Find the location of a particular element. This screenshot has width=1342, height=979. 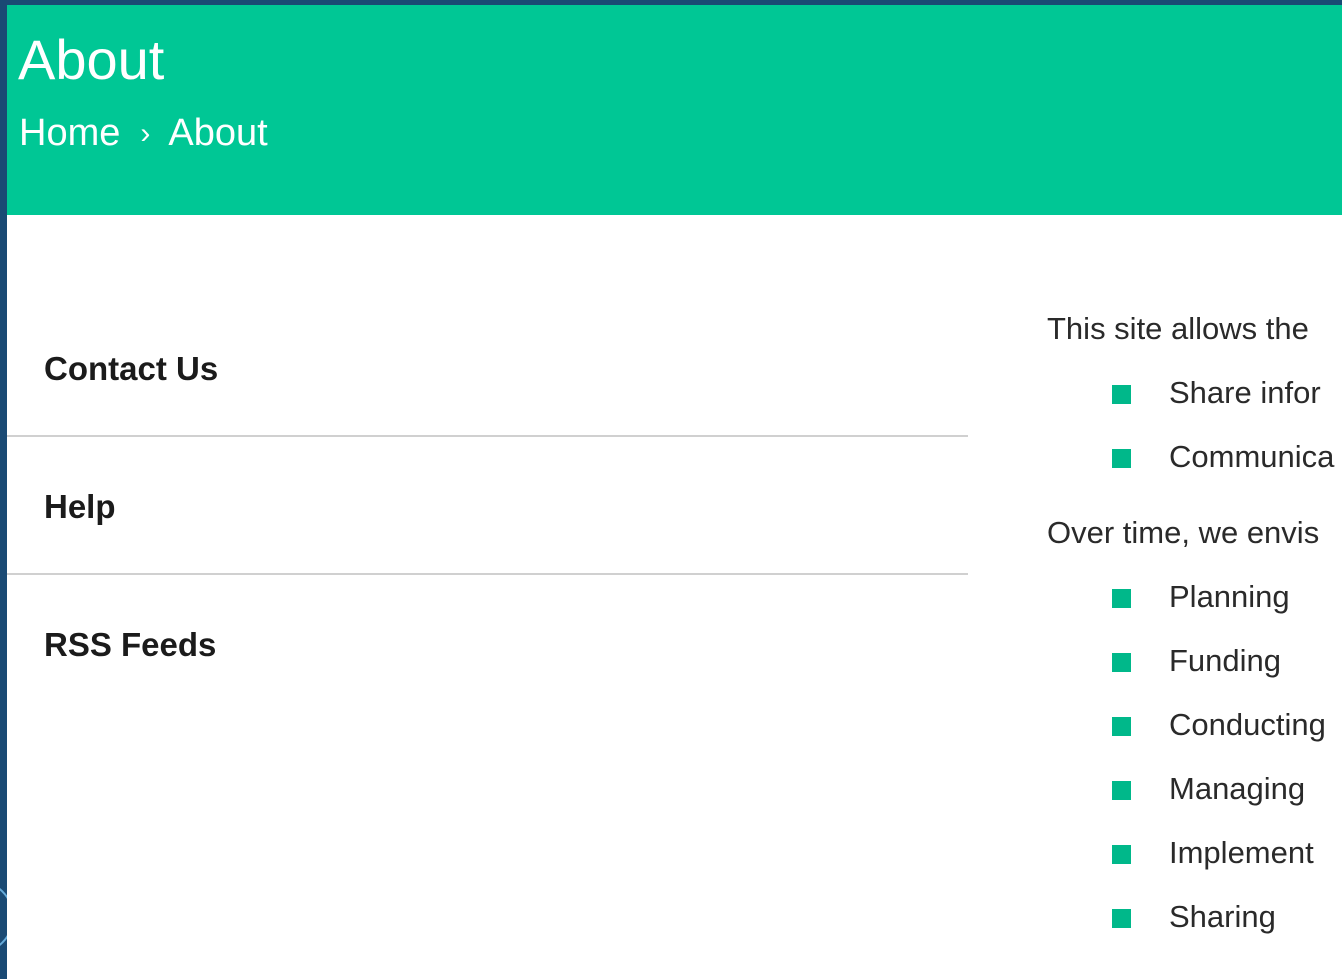

list-item: Managing is located at coordinates (1194, 799).